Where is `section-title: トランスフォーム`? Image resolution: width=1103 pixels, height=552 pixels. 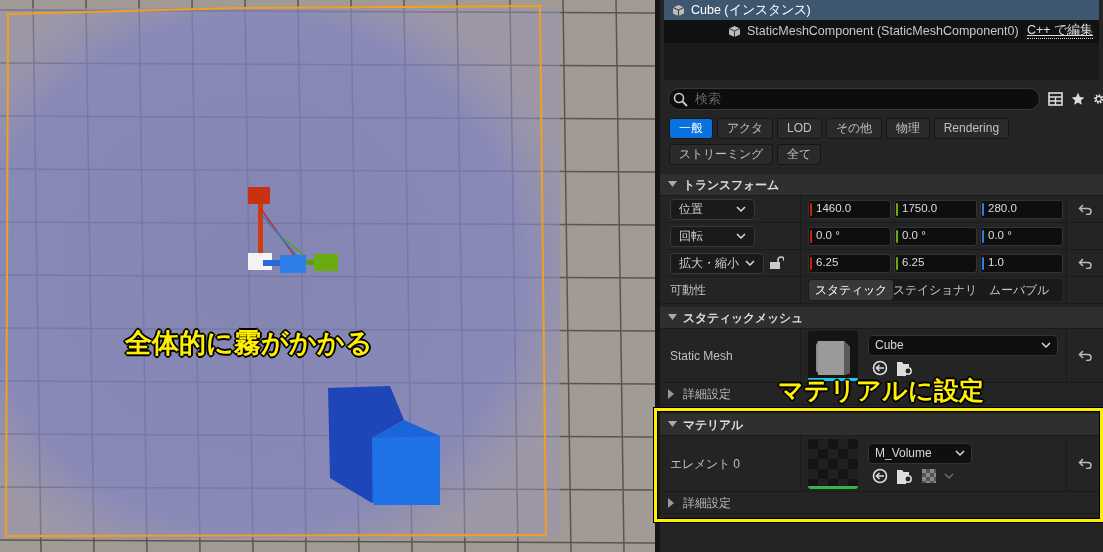 section-title: トランスフォーム is located at coordinates (731, 185).